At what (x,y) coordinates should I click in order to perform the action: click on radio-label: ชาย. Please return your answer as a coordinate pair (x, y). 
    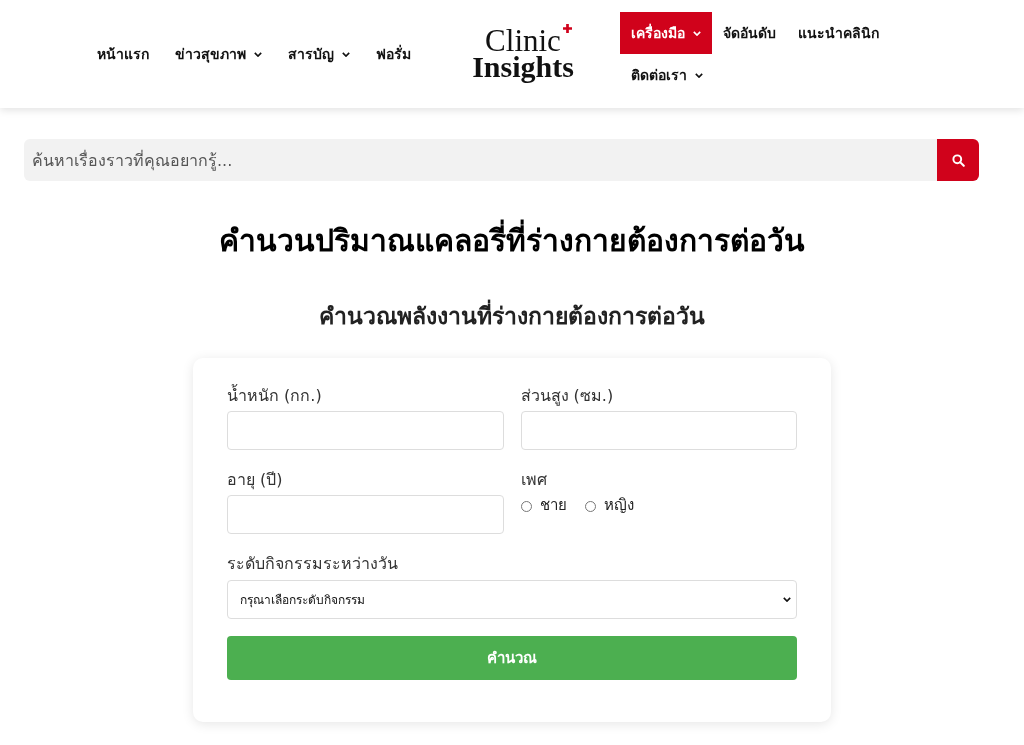
    Looking at the image, I should click on (553, 506).